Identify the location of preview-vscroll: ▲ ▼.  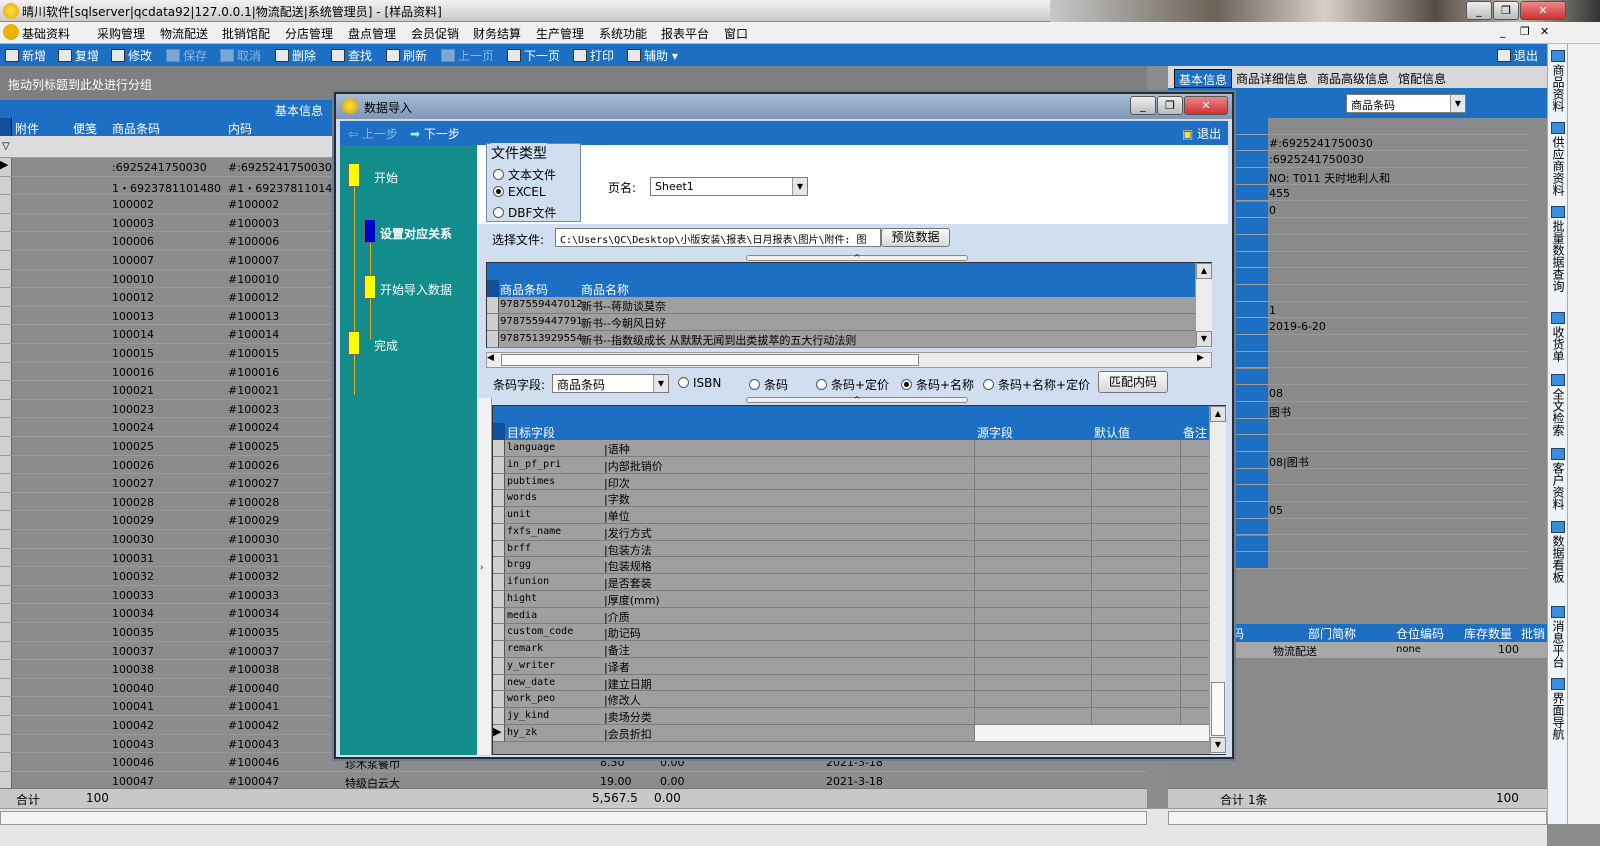
(1203, 305).